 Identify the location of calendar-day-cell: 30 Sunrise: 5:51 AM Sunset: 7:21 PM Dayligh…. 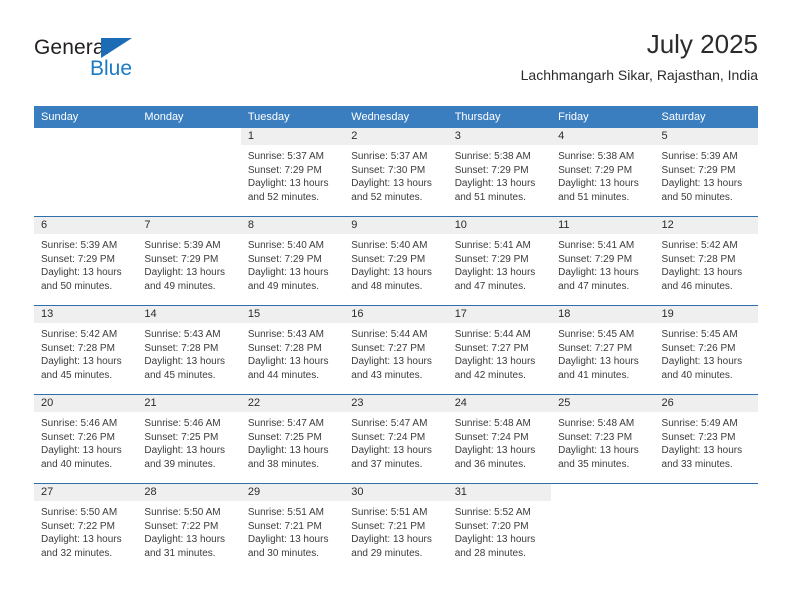
(396, 527).